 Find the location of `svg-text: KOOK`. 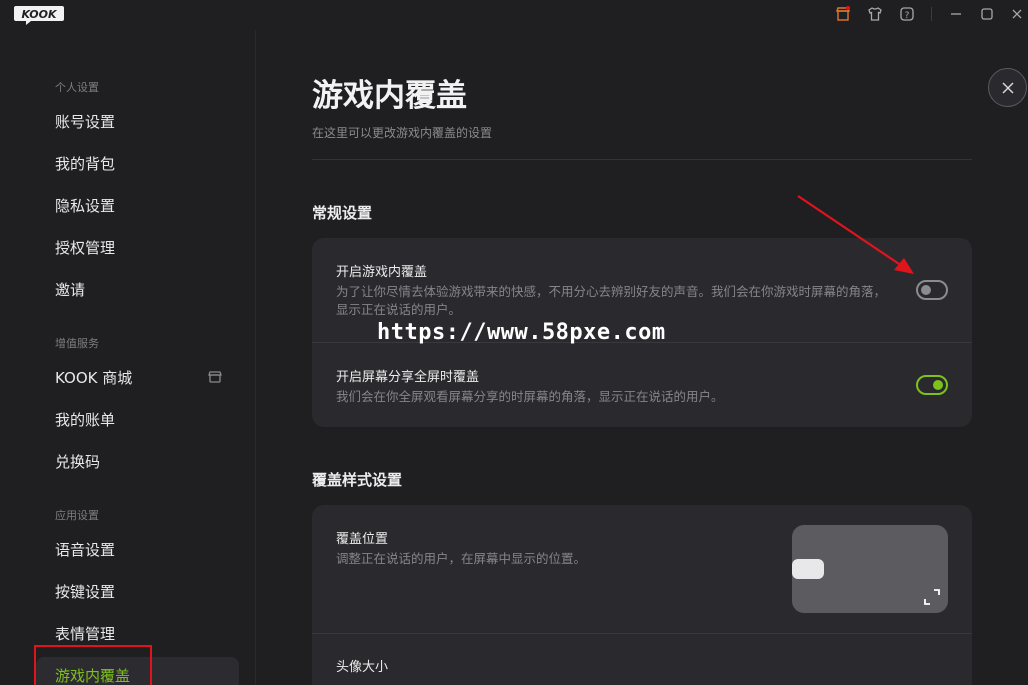

svg-text: KOOK is located at coordinates (39, 14).